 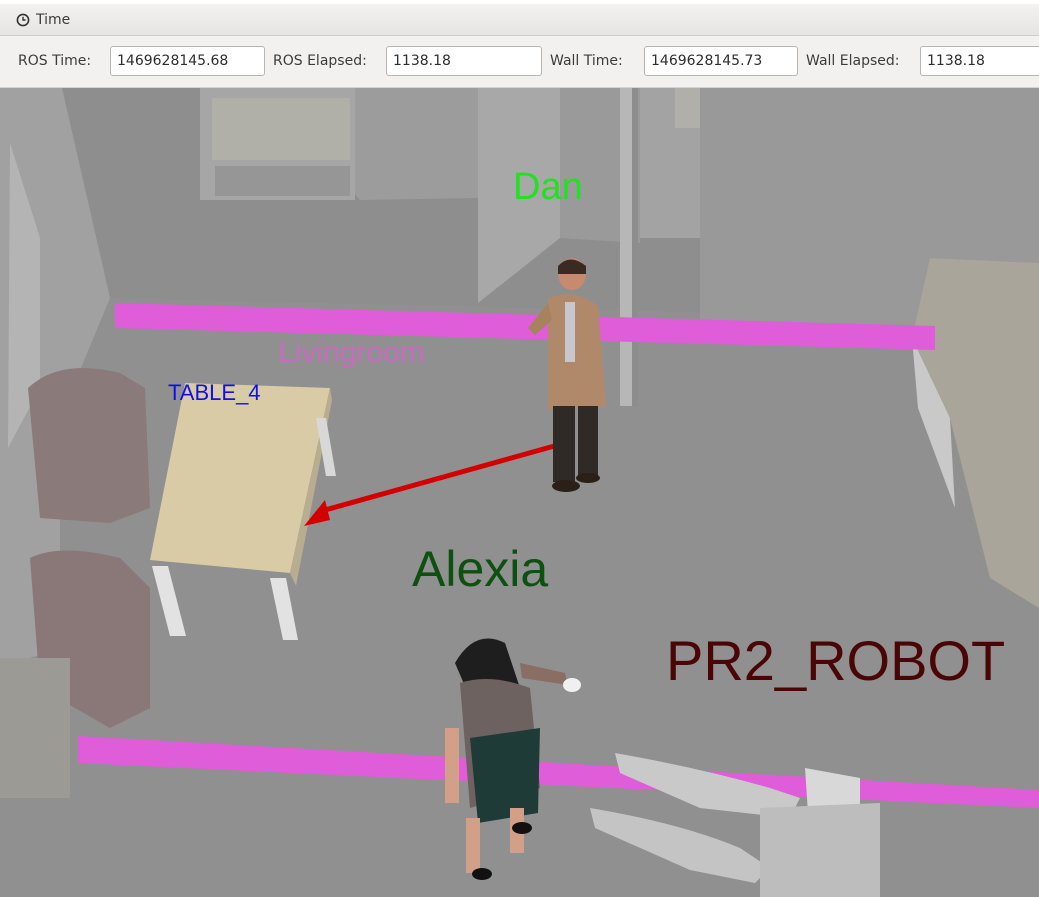 What do you see at coordinates (53, 20) in the screenshot?
I see `time-panel-title-text: Time` at bounding box center [53, 20].